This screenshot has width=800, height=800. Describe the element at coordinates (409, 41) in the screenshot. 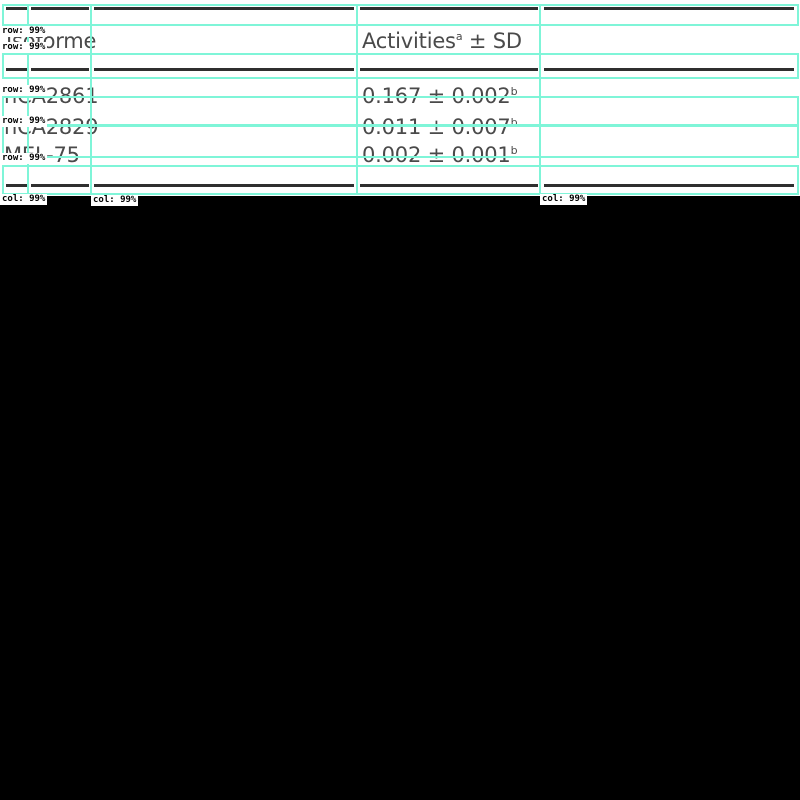

I see `activities-label: Activities` at that location.